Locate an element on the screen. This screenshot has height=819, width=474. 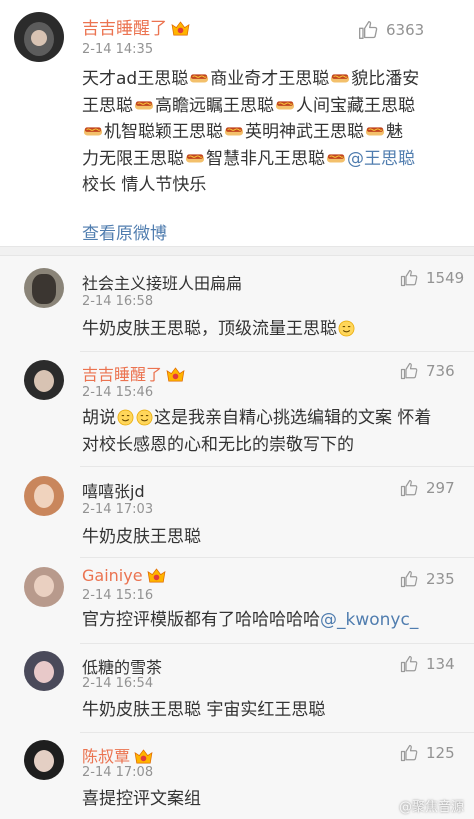
view-original-link: 查看原微博 is located at coordinates (124, 231).